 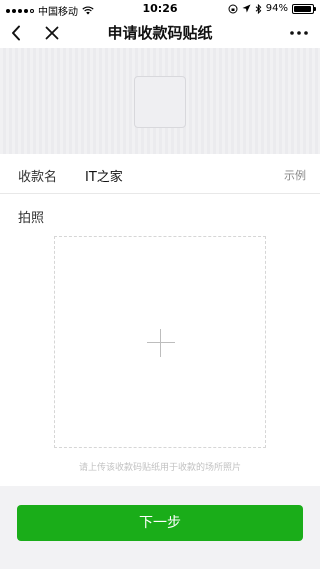 I want to click on rotation-lock-icon, so click(x=233, y=8).